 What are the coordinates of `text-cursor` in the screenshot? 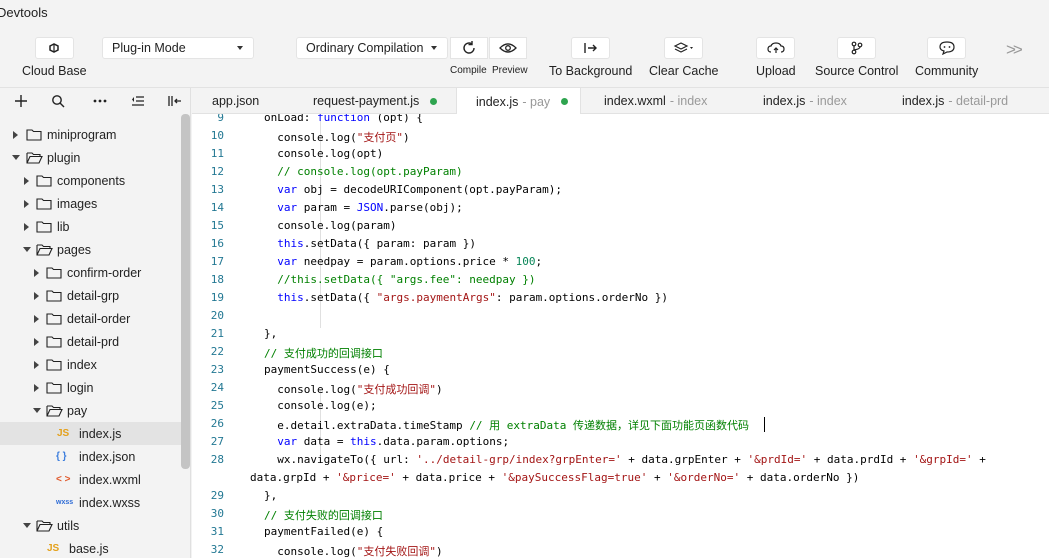 It's located at (764, 424).